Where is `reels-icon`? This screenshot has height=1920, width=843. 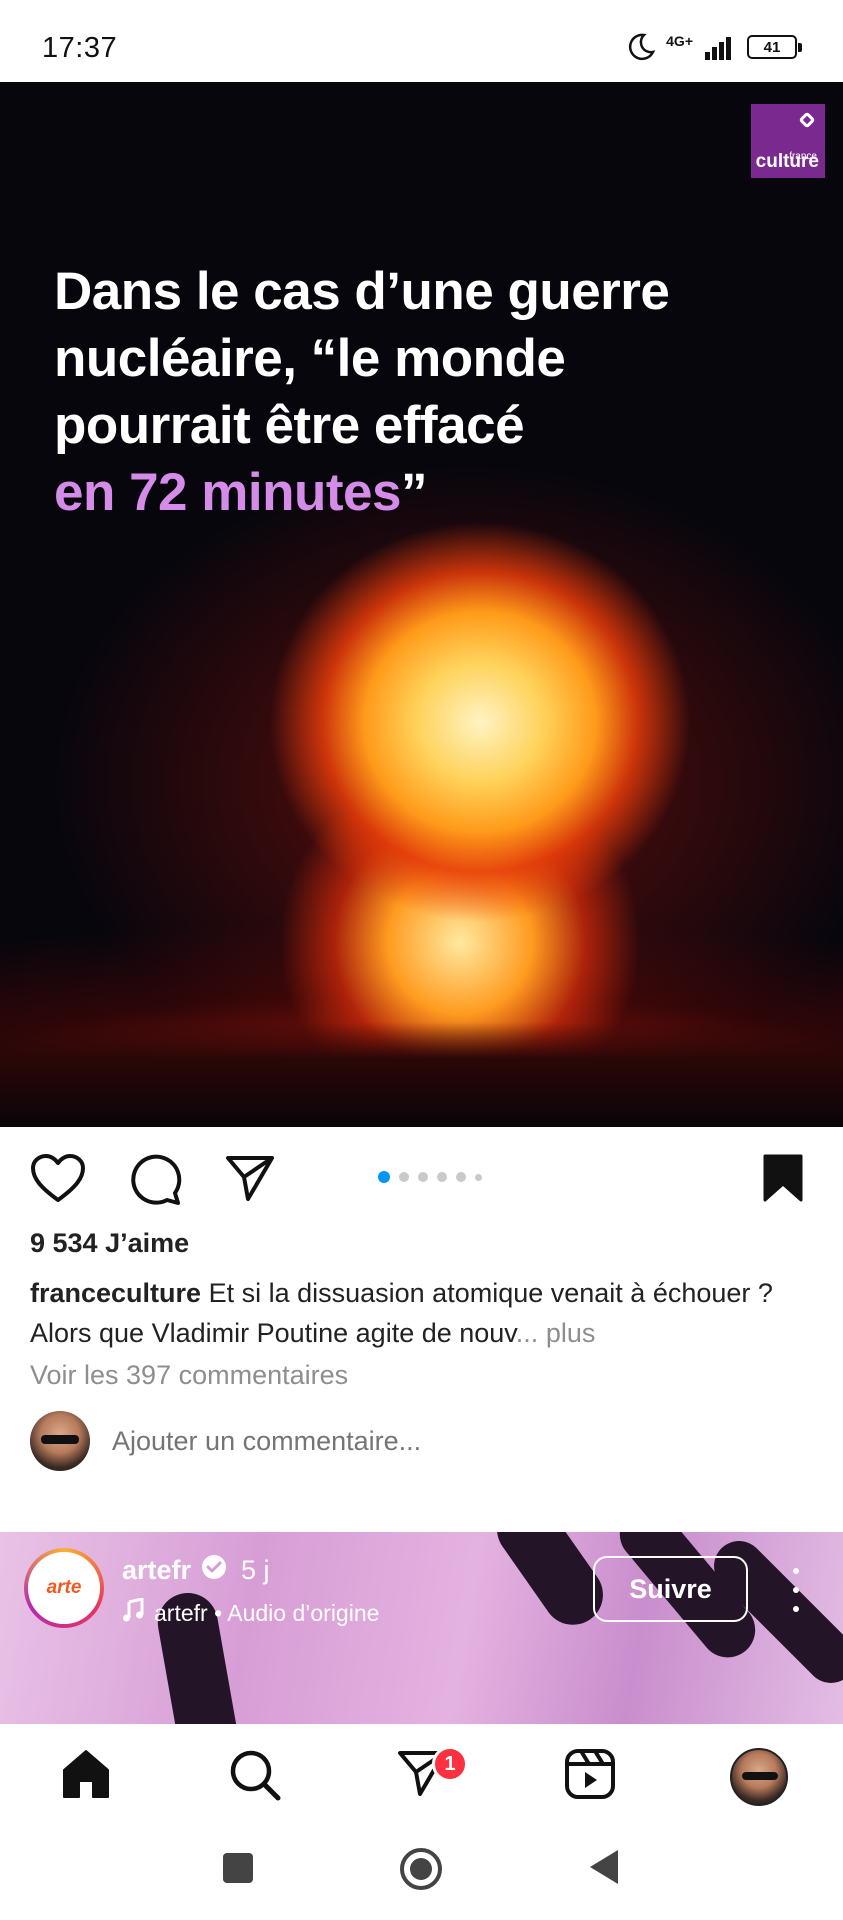 reels-icon is located at coordinates (590, 1776).